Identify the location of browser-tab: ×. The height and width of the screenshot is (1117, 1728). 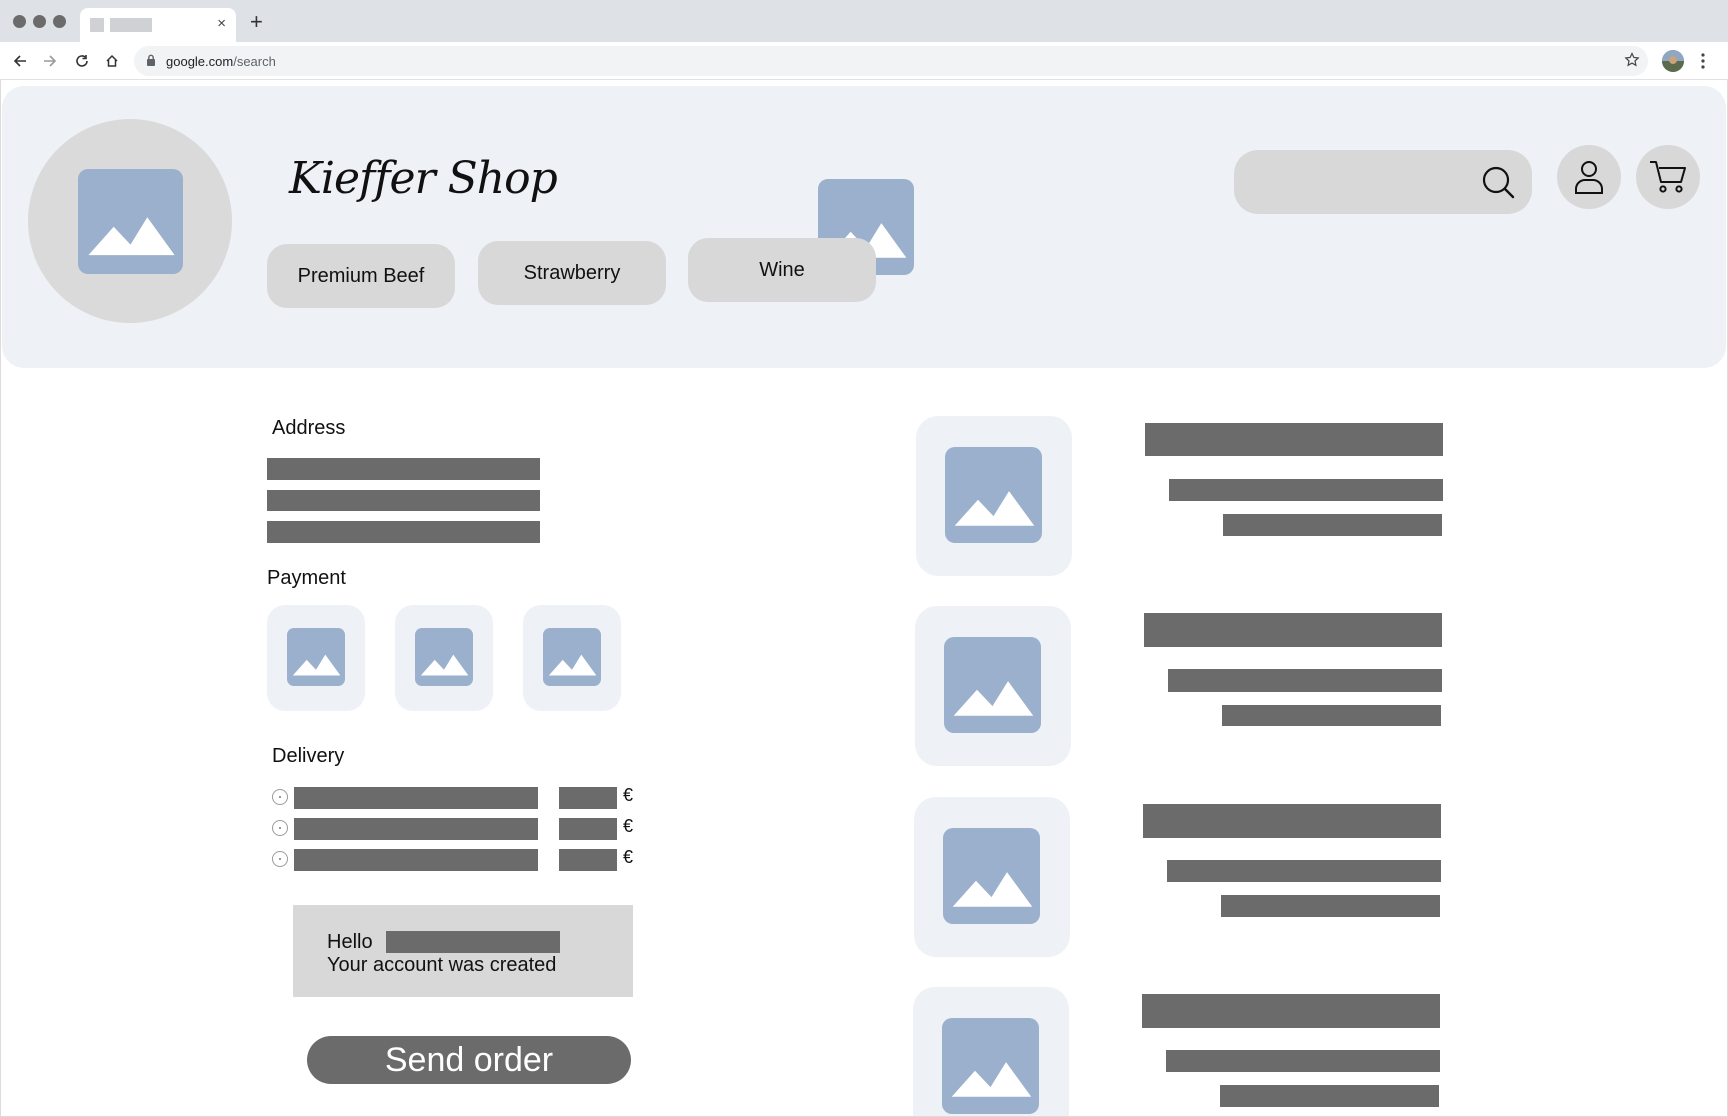
(158, 25).